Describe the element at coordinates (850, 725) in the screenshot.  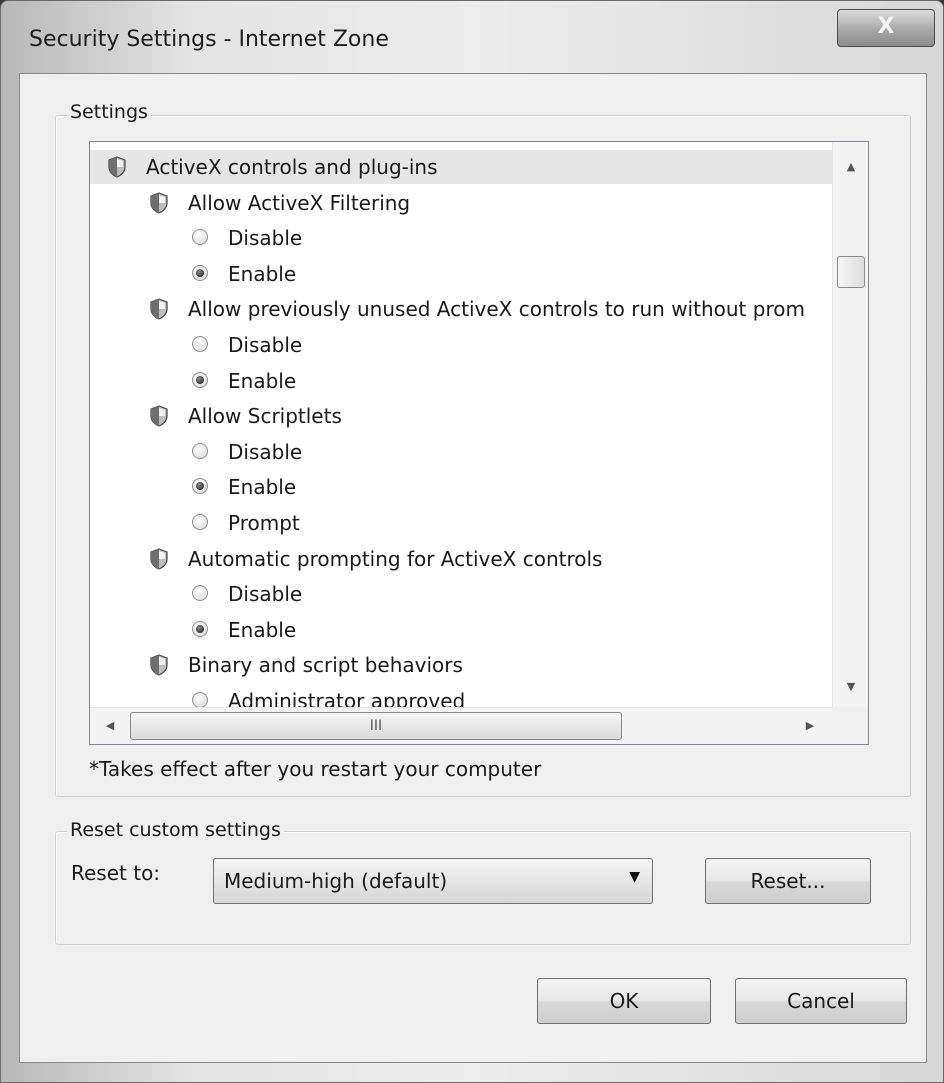
I see `scroll-corner` at that location.